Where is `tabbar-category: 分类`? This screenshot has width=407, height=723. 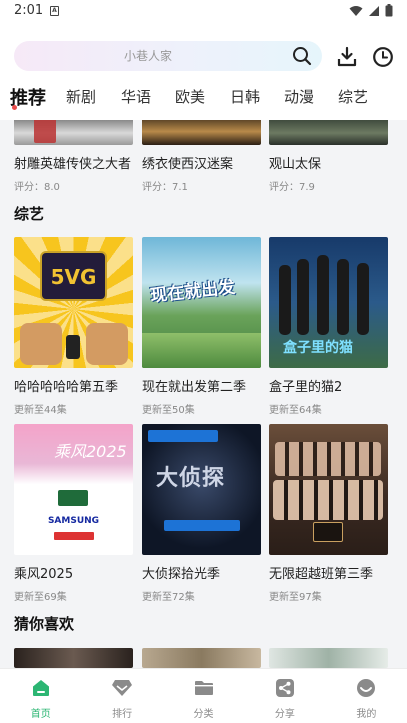
tabbar-category: 分类 is located at coordinates (203, 696).